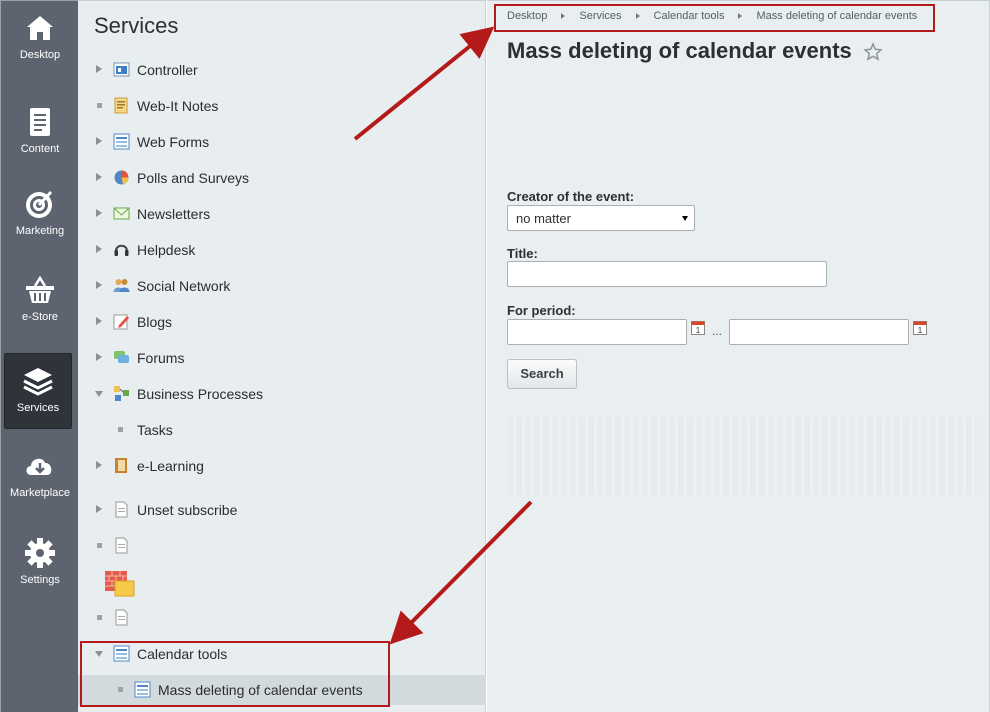 The image size is (990, 712). I want to click on nav-services: Services, so click(38, 391).